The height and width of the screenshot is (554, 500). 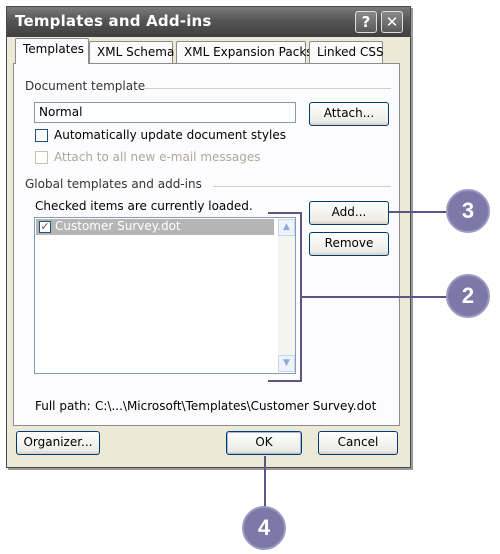 What do you see at coordinates (358, 443) in the screenshot?
I see `cancel-button: Cancel` at bounding box center [358, 443].